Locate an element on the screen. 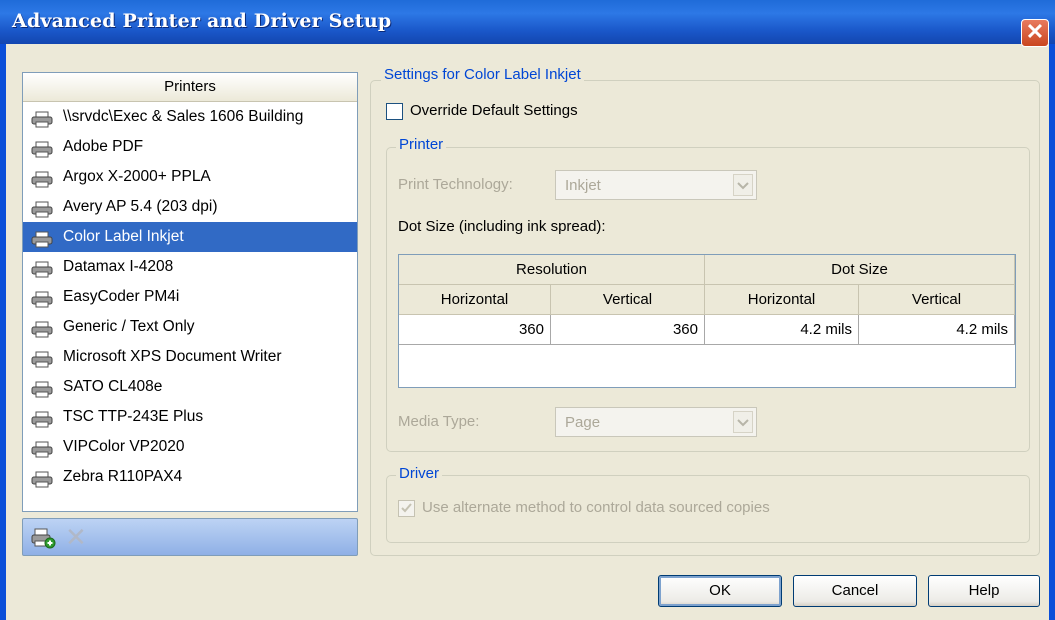 The height and width of the screenshot is (620, 1055). printer-item: Microsoft XPS Document Writer is located at coordinates (190, 357).